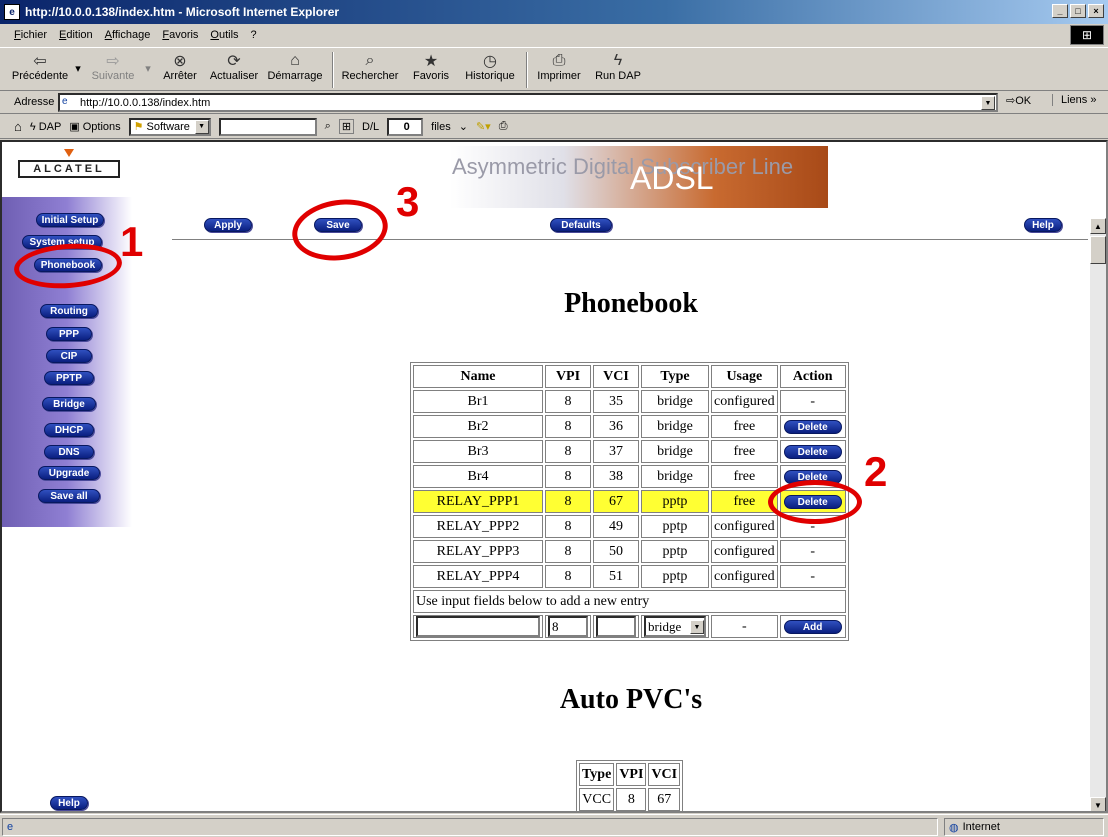 This screenshot has width=1108, height=837. What do you see at coordinates (405, 126) in the screenshot?
I see `dl-count: 0` at bounding box center [405, 126].